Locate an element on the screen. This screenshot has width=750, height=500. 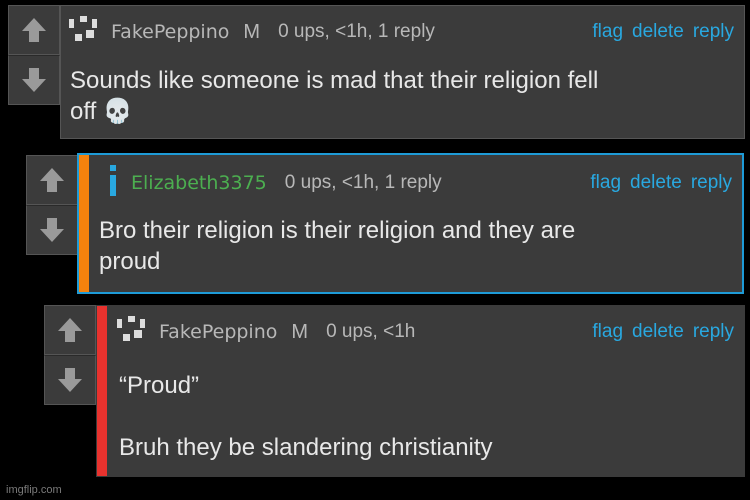
info-i-icon is located at coordinates (114, 183).